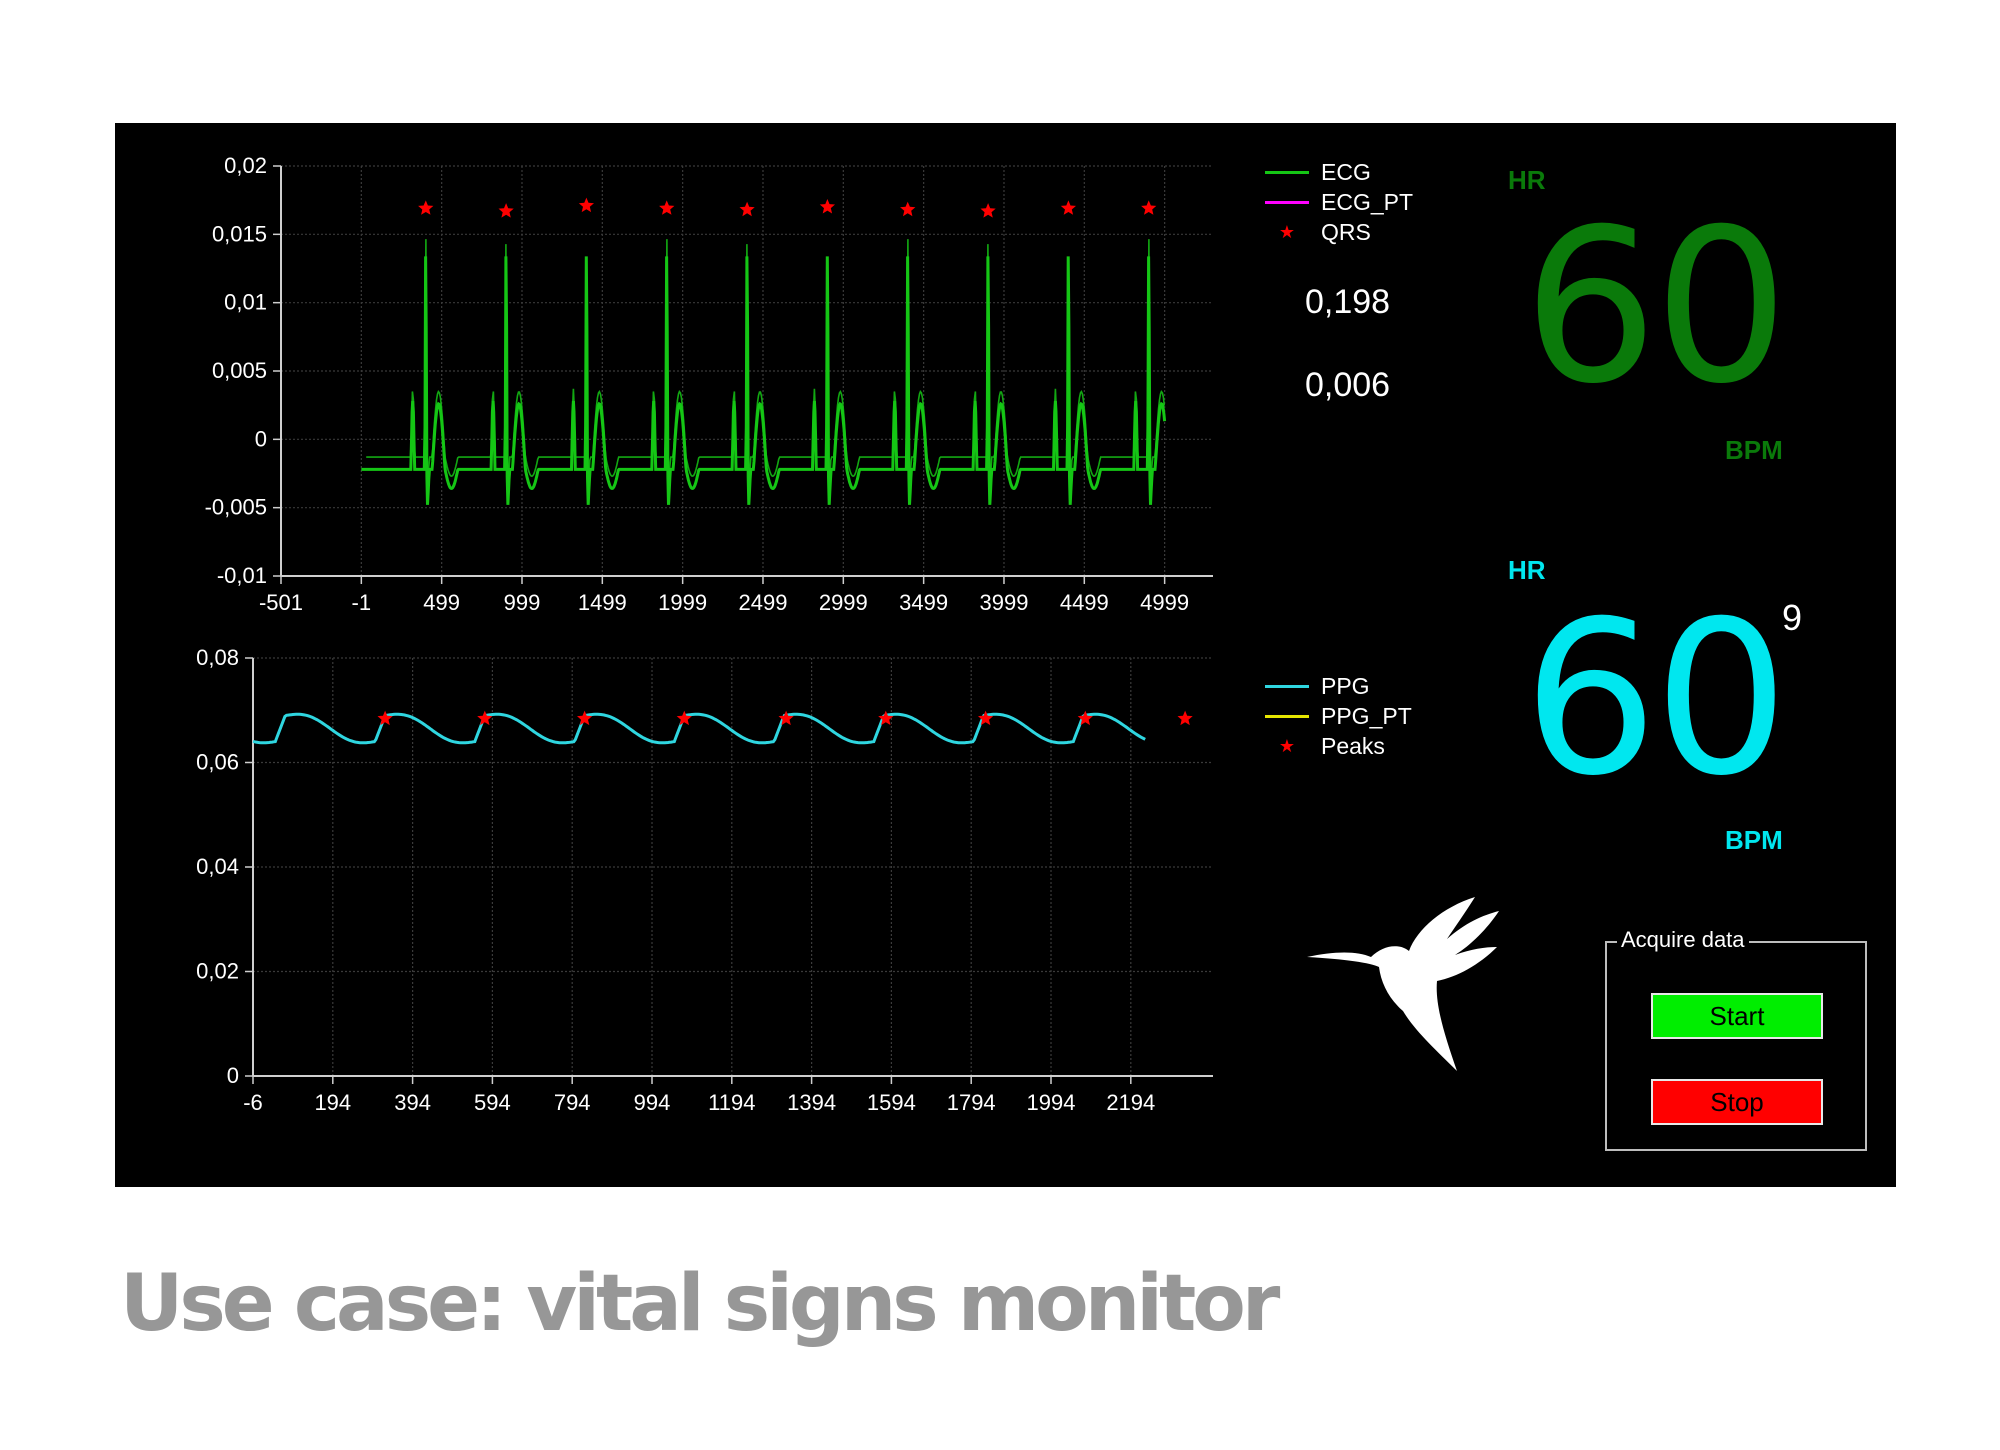 Image resolution: width=2000 pixels, height=1450 pixels. Describe the element at coordinates (441, 602) in the screenshot. I see `x-tick-label: 499` at that location.